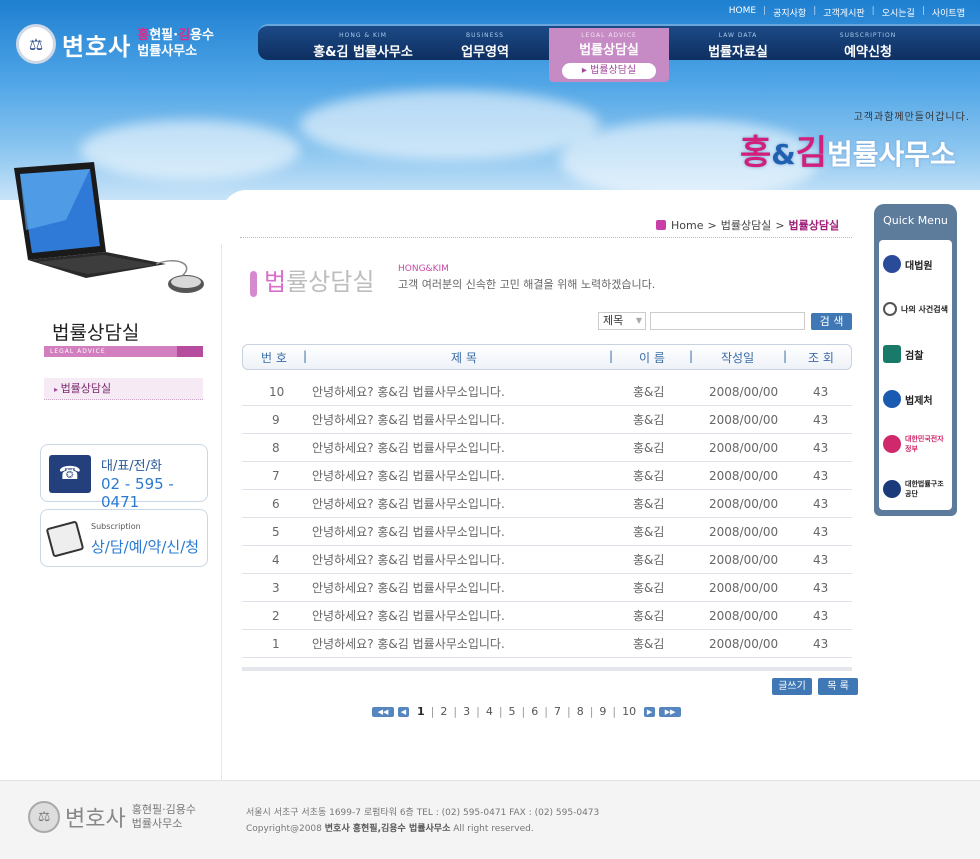 The image size is (980, 859). Describe the element at coordinates (924, 444) in the screenshot. I see `quick-link-label: 대한민국전자정부` at that location.